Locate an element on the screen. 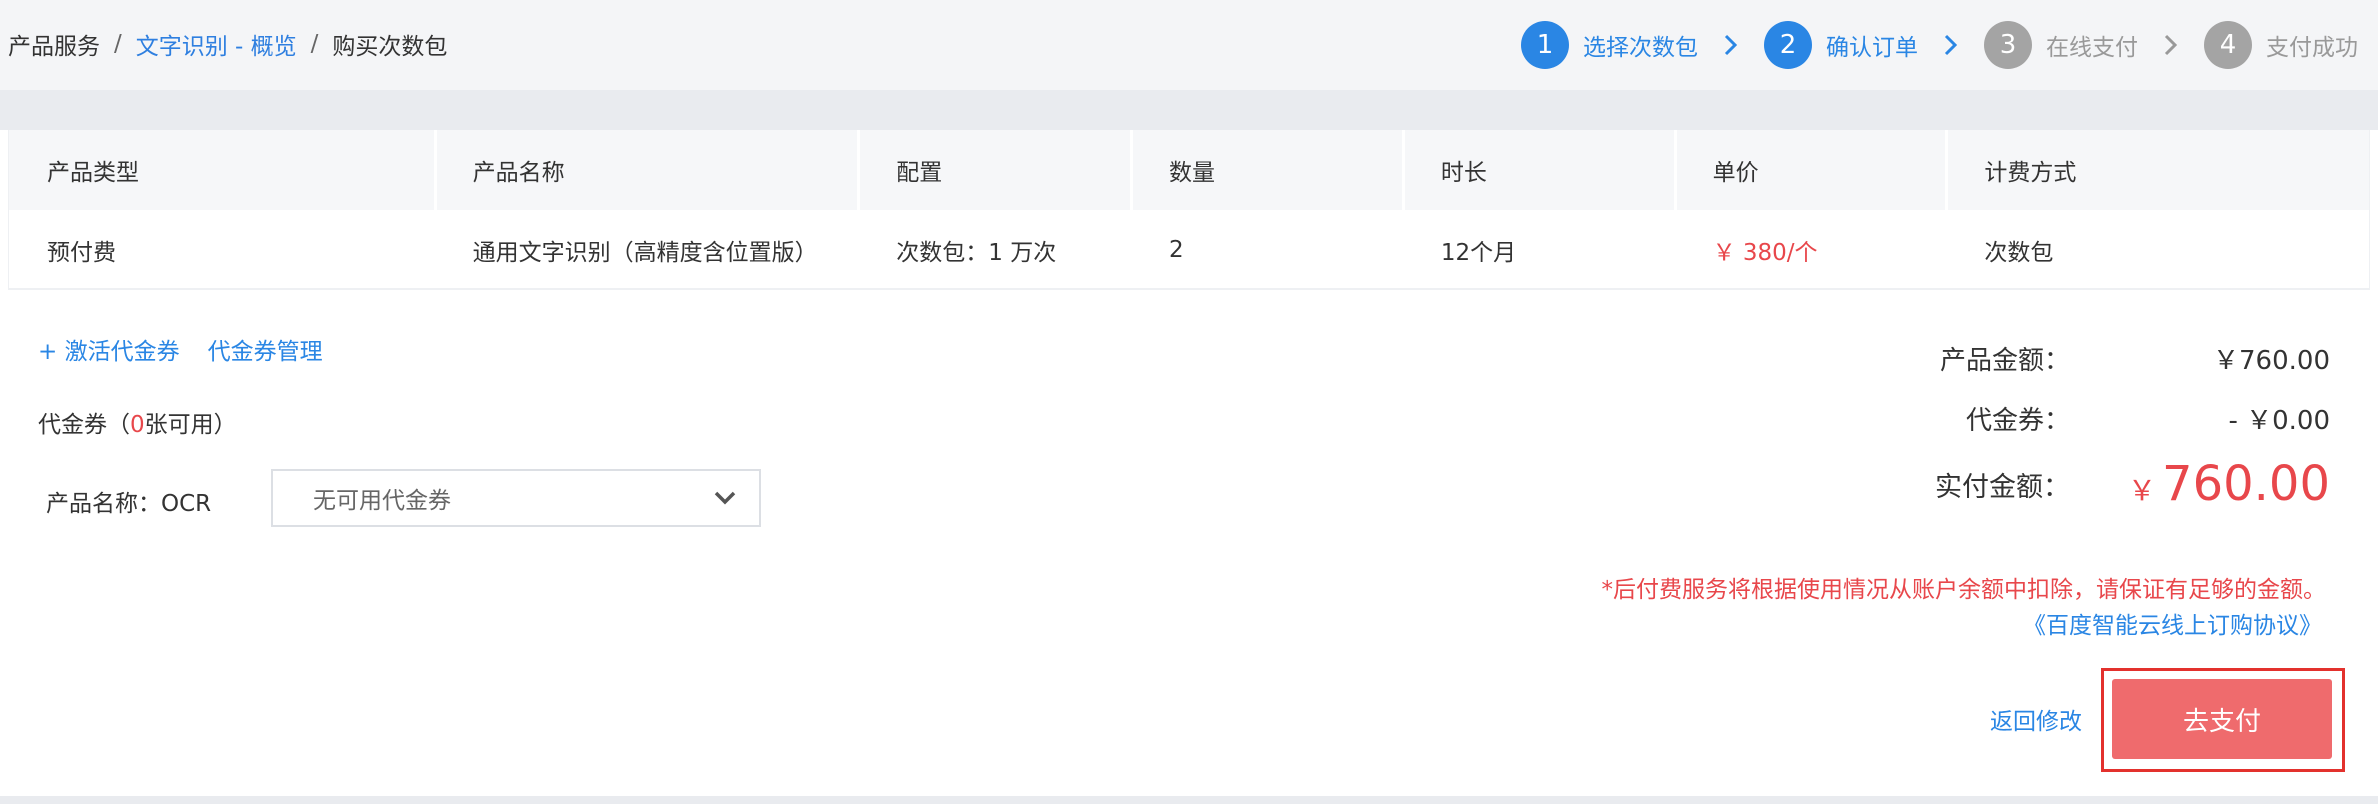 The height and width of the screenshot is (804, 2378). table-header-row: 产品类型 产品名称 配置 数量 时长 单价 计费方式 is located at coordinates (1189, 170).